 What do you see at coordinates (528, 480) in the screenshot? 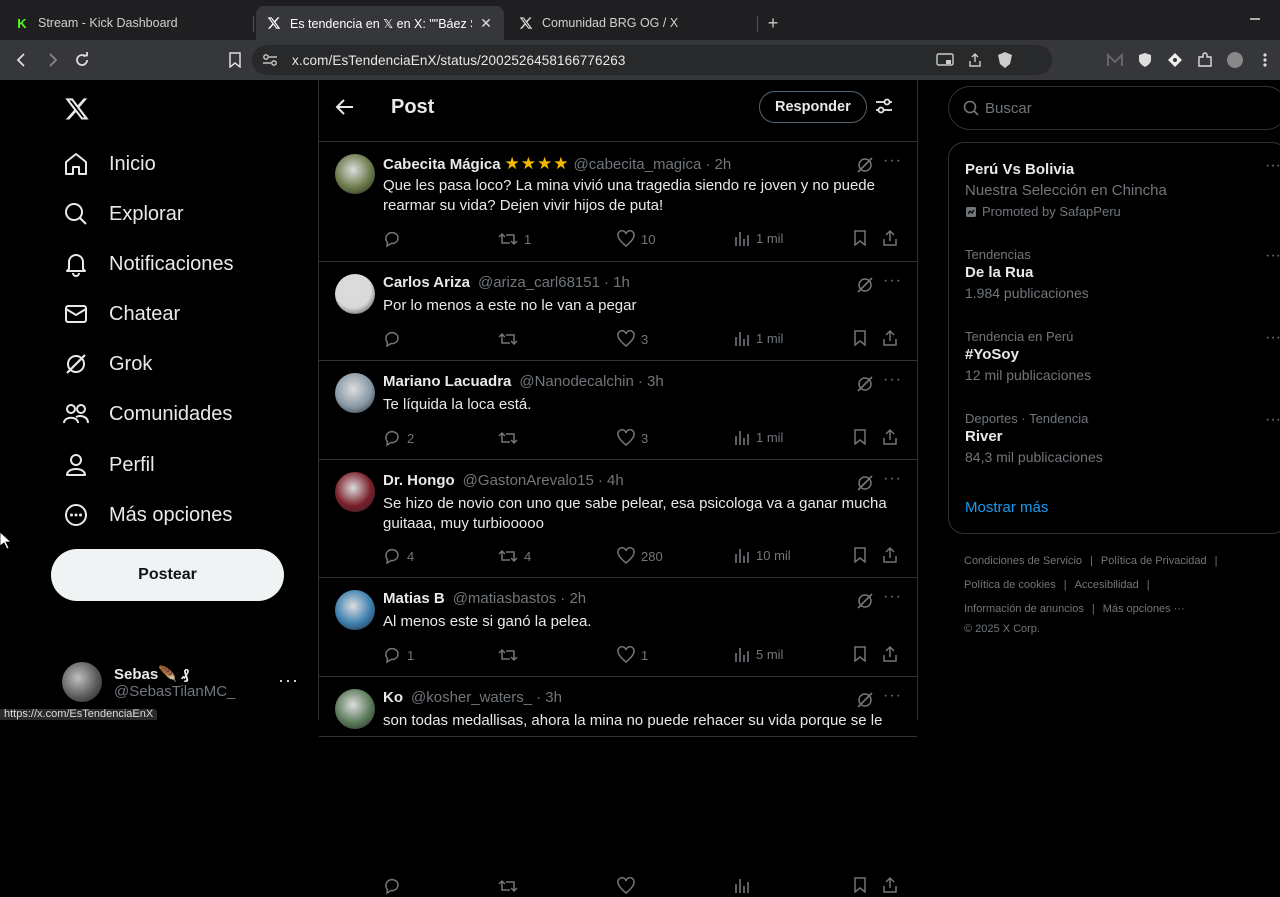
I see `post-author-handle: @GastonArevalo15` at bounding box center [528, 480].